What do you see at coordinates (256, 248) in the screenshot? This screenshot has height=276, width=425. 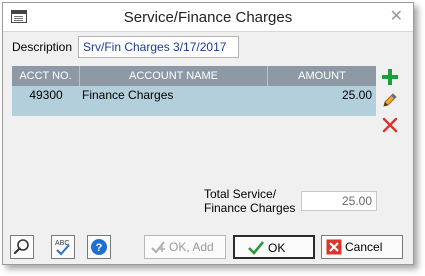 I see `check-icon` at bounding box center [256, 248].